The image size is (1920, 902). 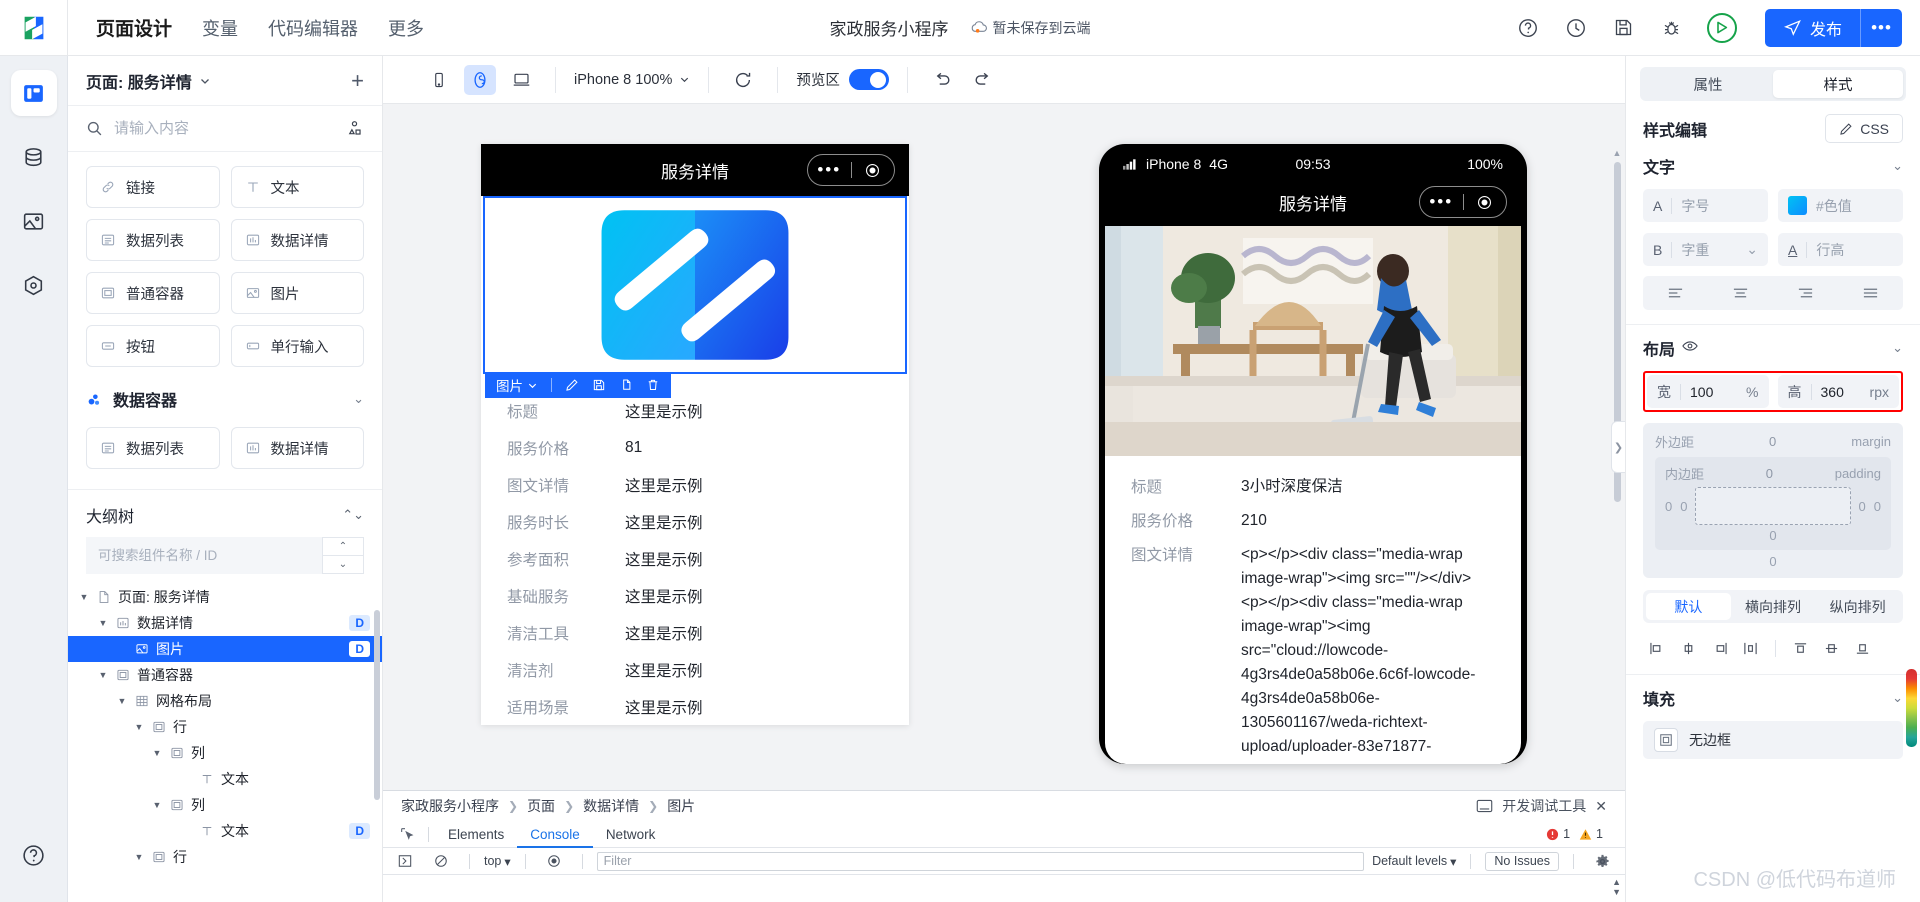 I want to click on data-container-list: 数据列表, so click(x=153, y=448).